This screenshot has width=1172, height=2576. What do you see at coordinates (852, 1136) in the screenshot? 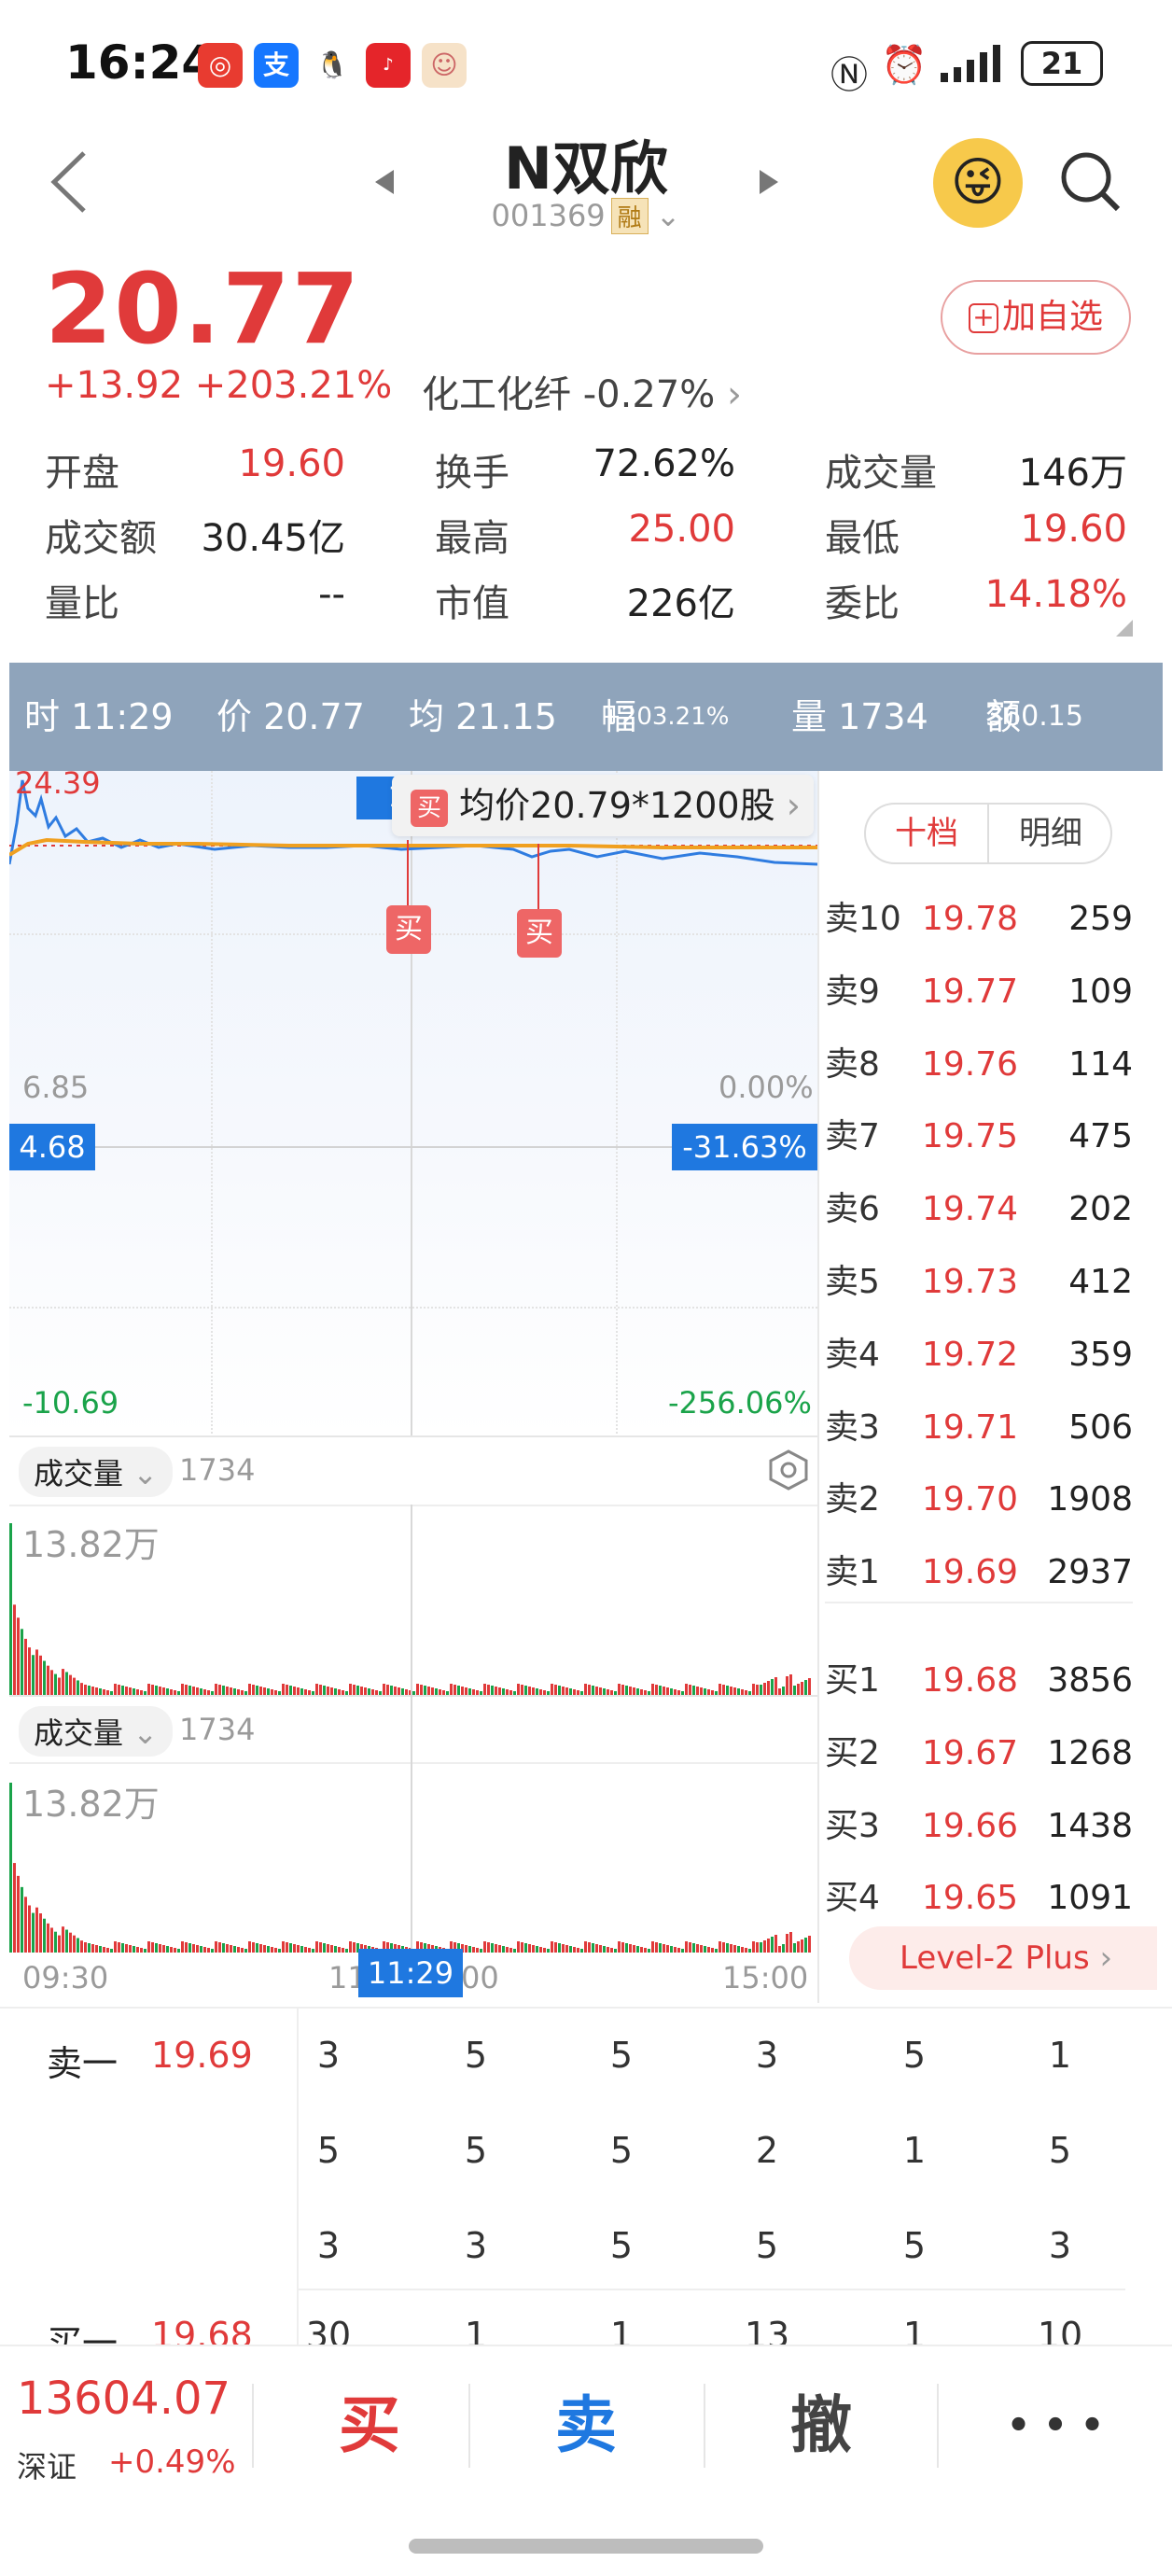
I see `ob-label: 卖7` at bounding box center [852, 1136].